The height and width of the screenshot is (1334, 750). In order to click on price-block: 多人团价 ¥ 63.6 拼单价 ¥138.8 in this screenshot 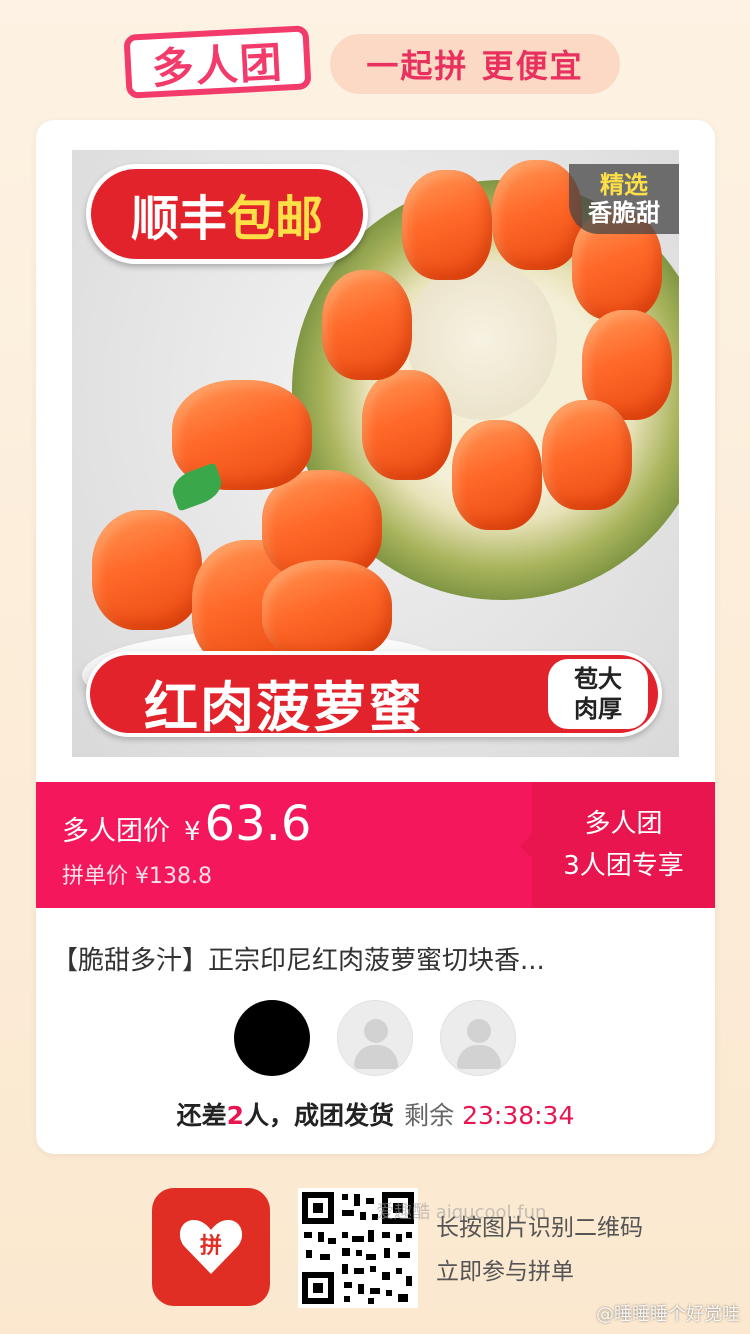, I will do `click(186, 843)`.